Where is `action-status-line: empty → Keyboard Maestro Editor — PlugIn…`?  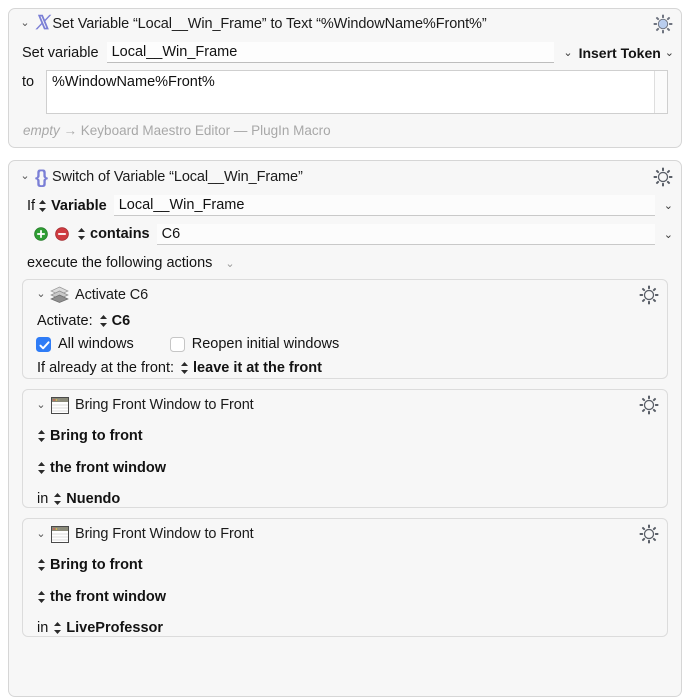 action-status-line: empty → Keyboard Maestro Editor — PlugIn… is located at coordinates (345, 130).